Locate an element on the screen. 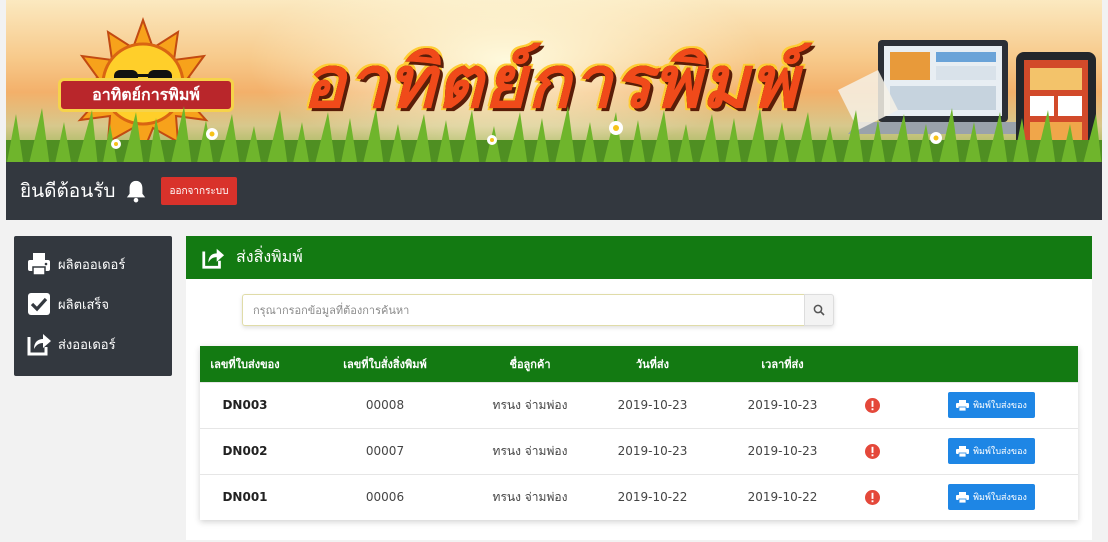  sidebar-item-label: ผลิตออเดอร์ is located at coordinates (92, 265).